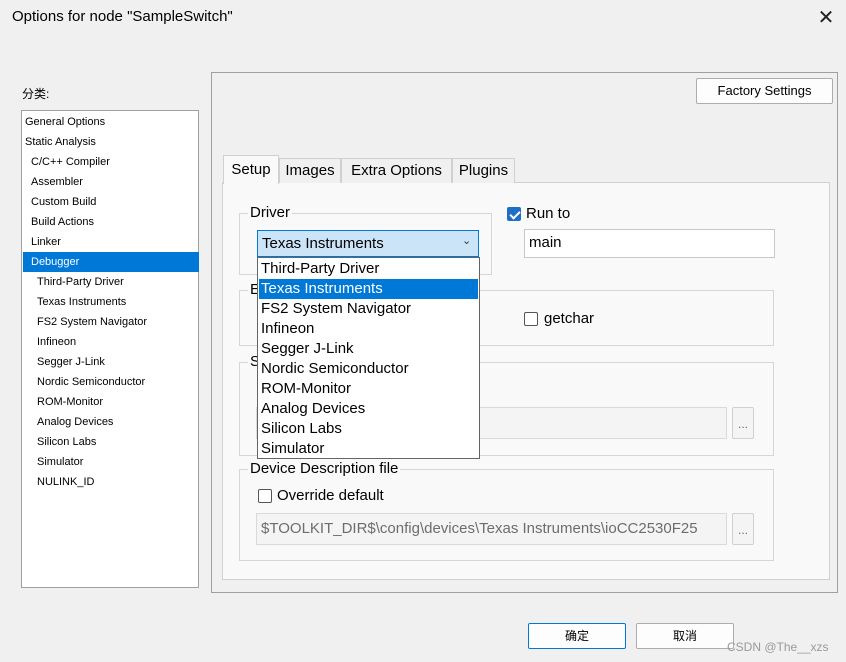 The image size is (846, 662). What do you see at coordinates (330, 495) in the screenshot?
I see `override-default-label: Override default` at bounding box center [330, 495].